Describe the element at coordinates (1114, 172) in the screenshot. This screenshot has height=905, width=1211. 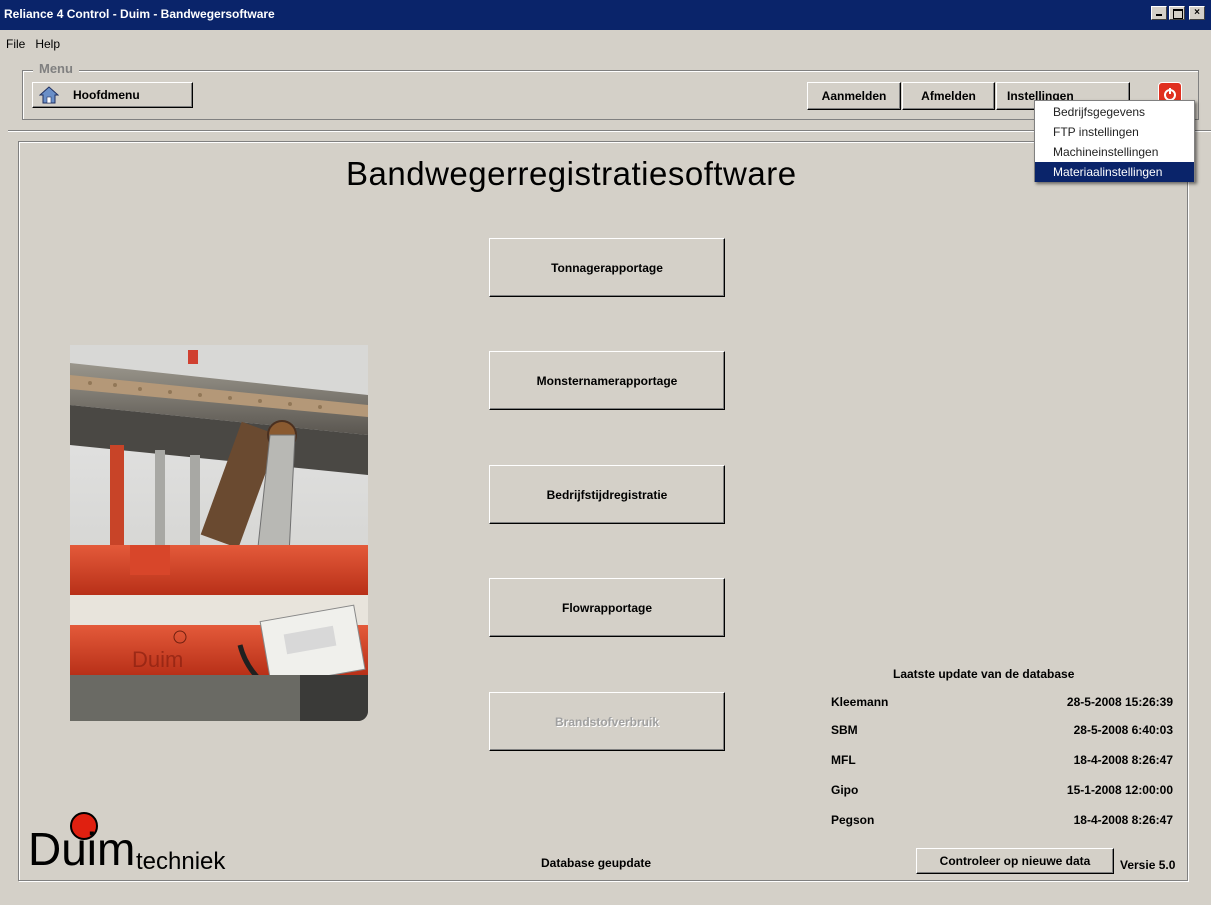
I see `dropdown-item-material: Materiaalinstellingen` at that location.